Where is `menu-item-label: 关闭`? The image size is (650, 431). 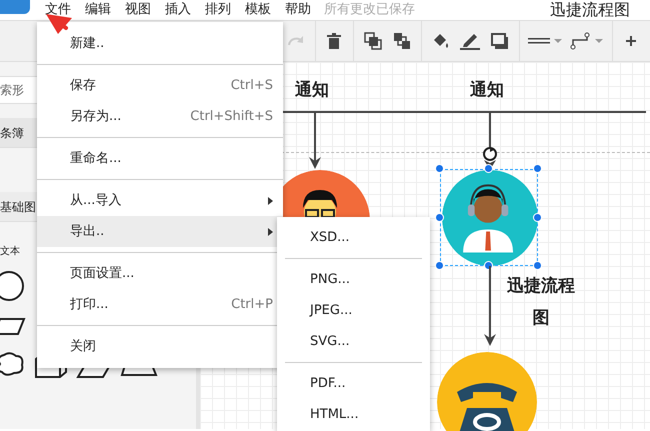 menu-item-label: 关闭 is located at coordinates (83, 347).